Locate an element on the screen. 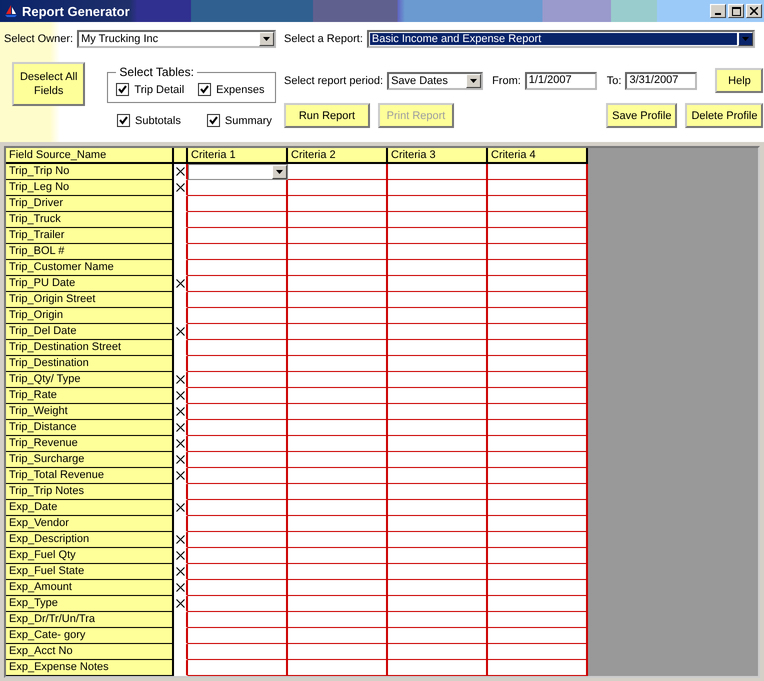 The width and height of the screenshot is (764, 681). delete-profile-button: Delete Profile is located at coordinates (724, 115).